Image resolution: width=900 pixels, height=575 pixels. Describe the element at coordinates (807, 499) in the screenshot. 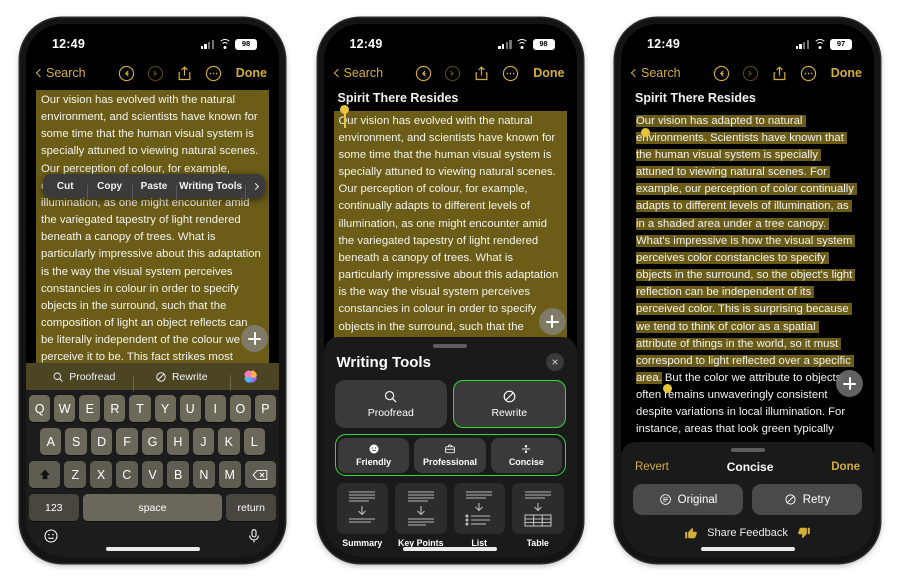

I see `retry-button: Retry` at that location.